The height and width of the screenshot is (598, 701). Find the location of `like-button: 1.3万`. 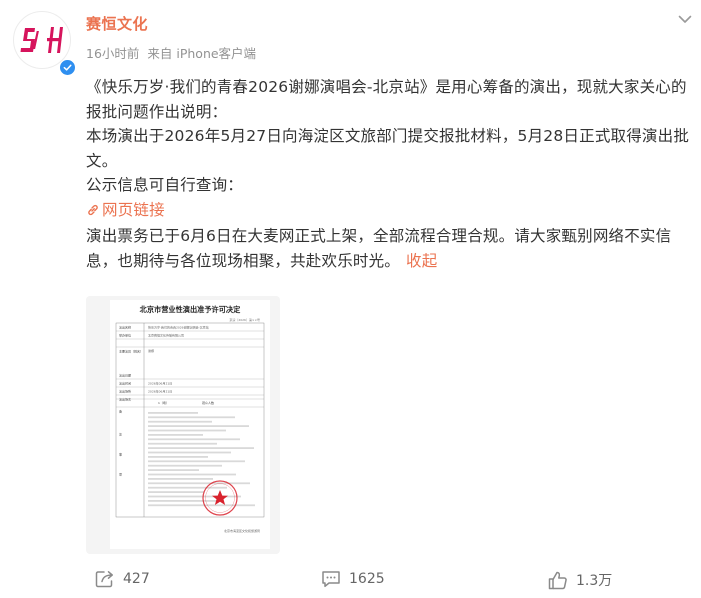

like-button: 1.3万 is located at coordinates (580, 580).